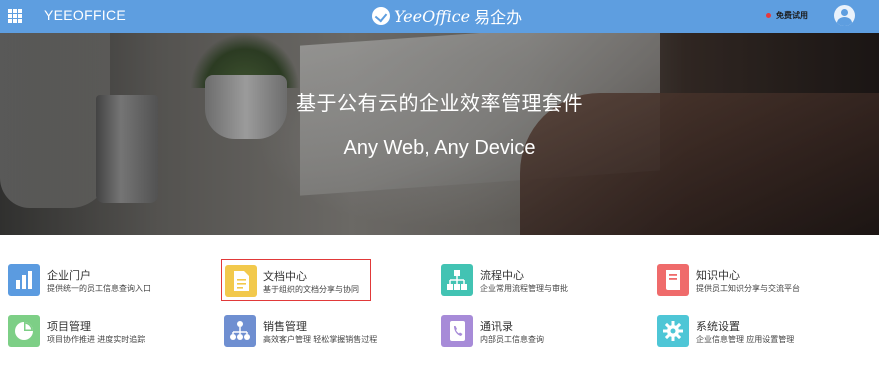 Image resolution: width=879 pixels, height=386 pixels. Describe the element at coordinates (285, 327) in the screenshot. I see `module-title: 销售管理` at that location.